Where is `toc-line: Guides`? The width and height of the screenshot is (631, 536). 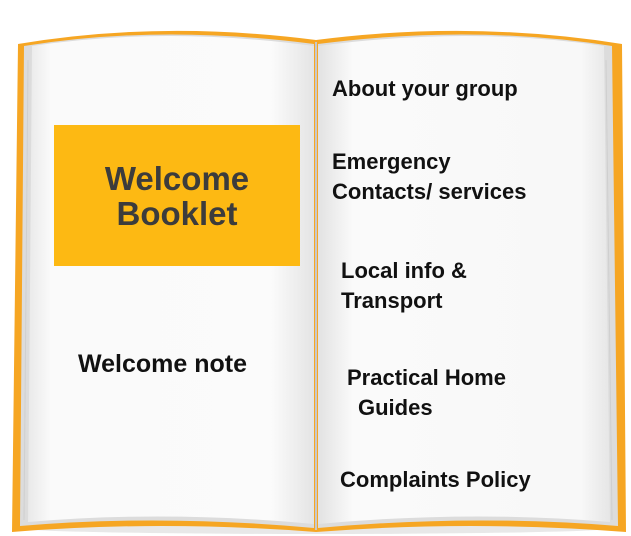
toc-line: Guides is located at coordinates (395, 407).